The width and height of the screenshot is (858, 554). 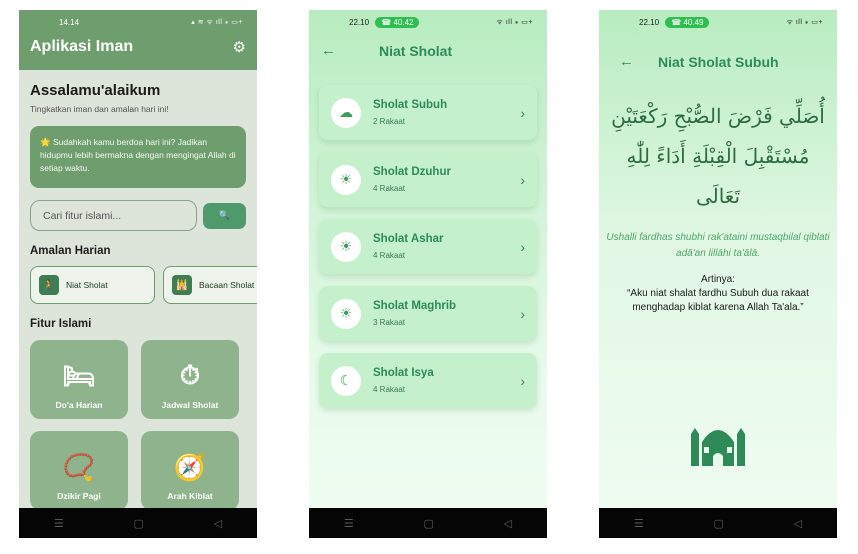 What do you see at coordinates (239, 47) in the screenshot?
I see `gear-icon: ⚙` at bounding box center [239, 47].